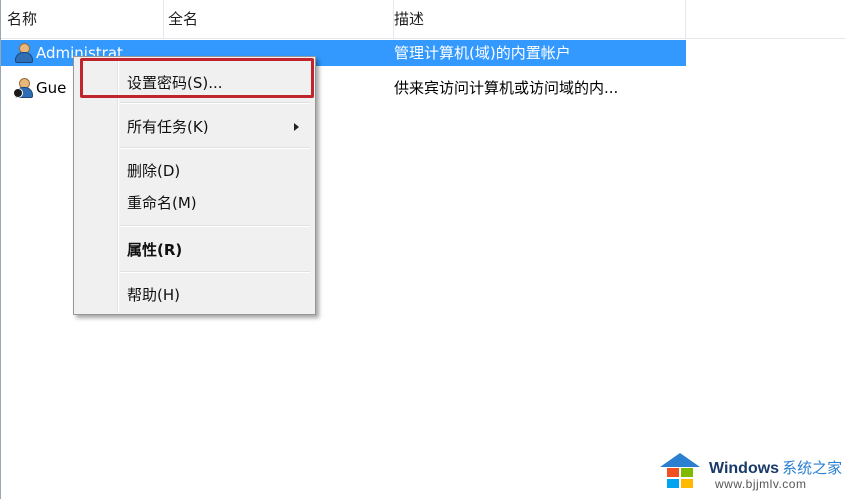  What do you see at coordinates (194, 295) in the screenshot?
I see `menu-item-help: 帮助(H)` at bounding box center [194, 295].